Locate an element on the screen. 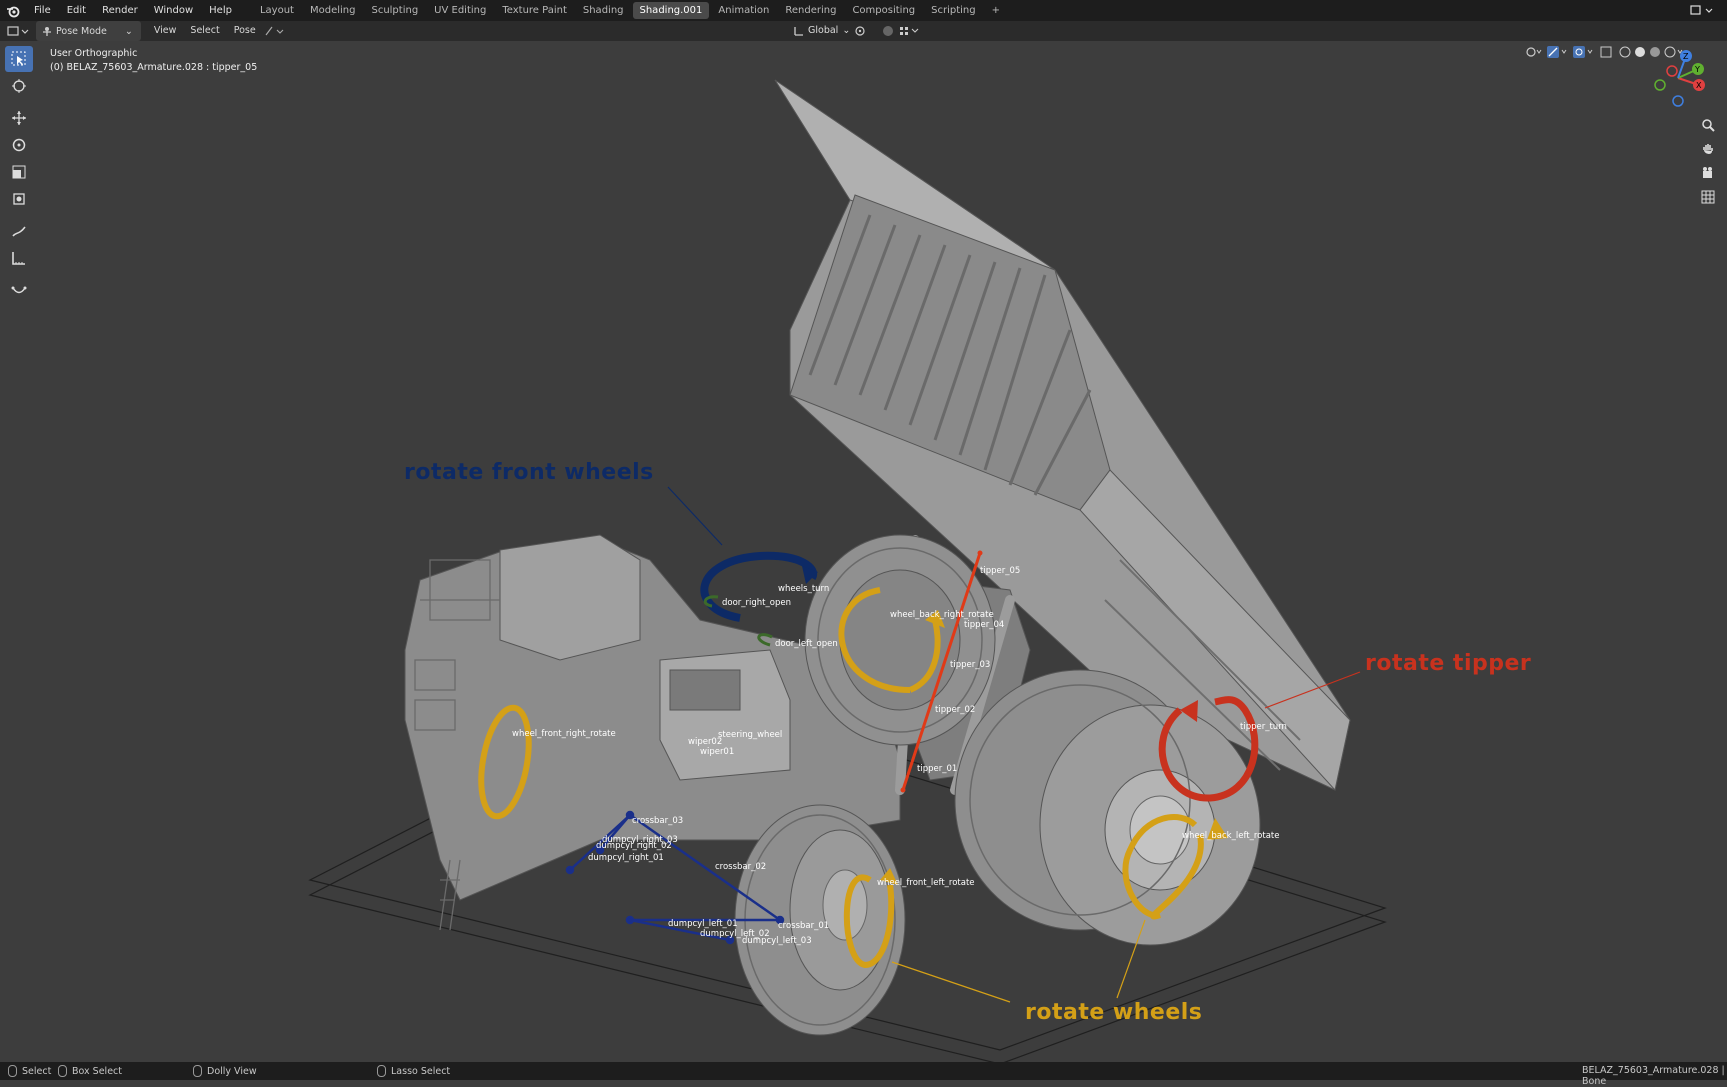 This screenshot has height=1087, width=1727. bone-label: crossbar_03 is located at coordinates (657, 821).